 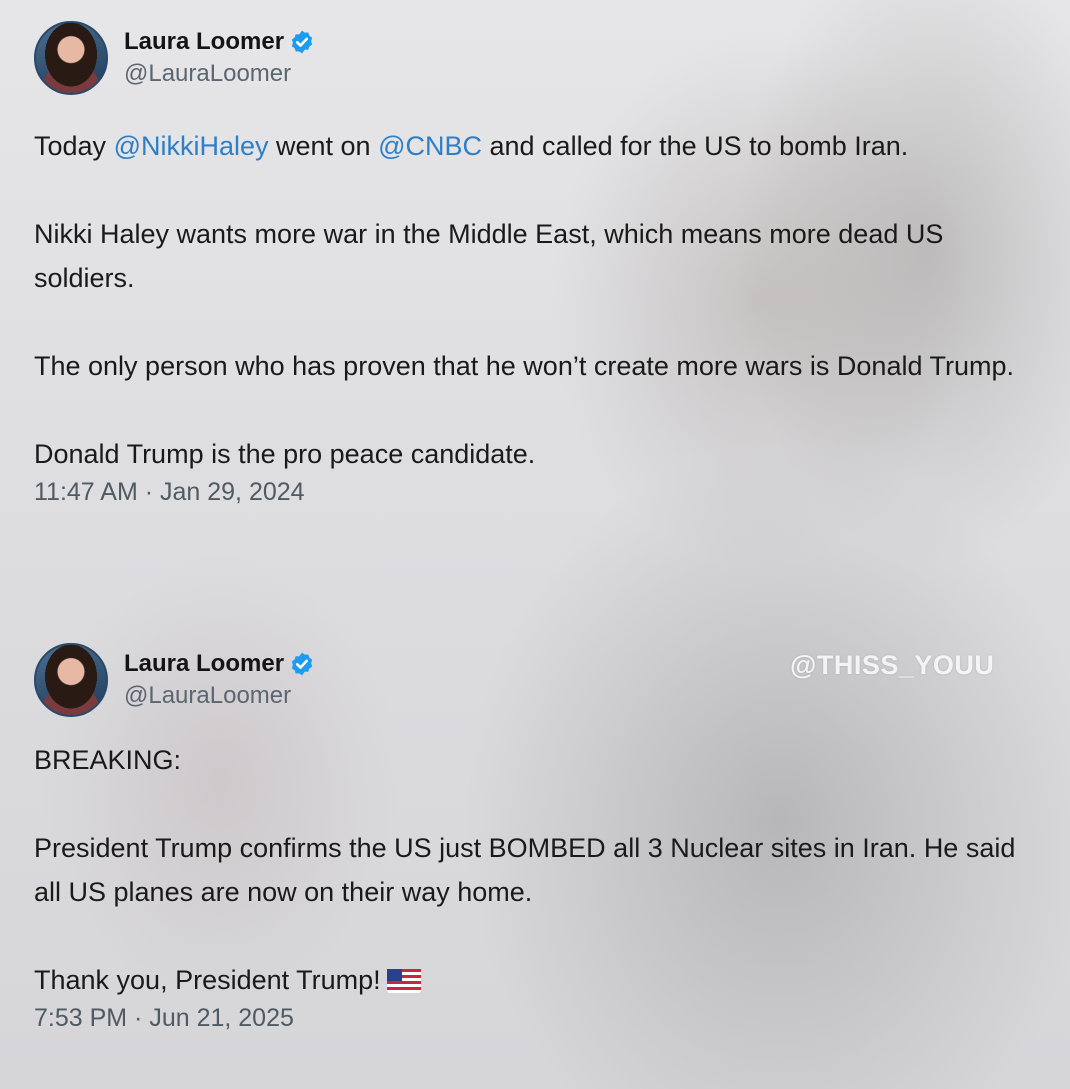 What do you see at coordinates (323, 146) in the screenshot?
I see `tweet-text-segment: went on` at bounding box center [323, 146].